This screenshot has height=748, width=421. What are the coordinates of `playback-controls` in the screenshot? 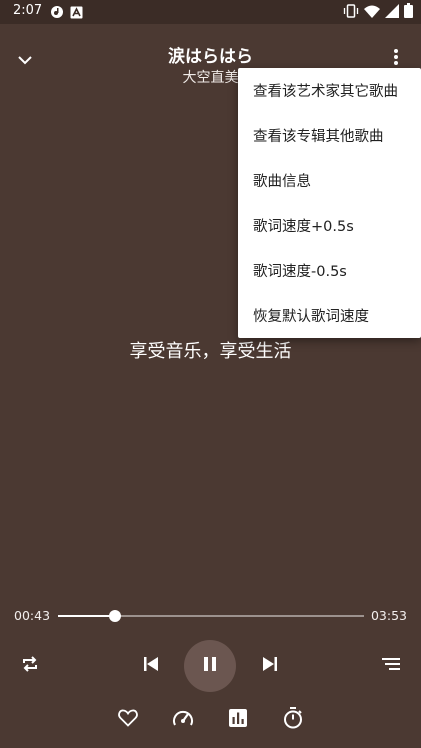 It's located at (210, 666).